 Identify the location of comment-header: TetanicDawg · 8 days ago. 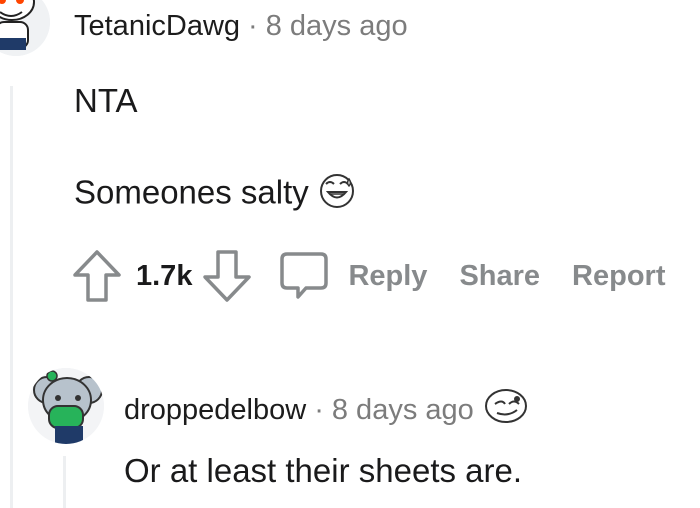
(241, 26).